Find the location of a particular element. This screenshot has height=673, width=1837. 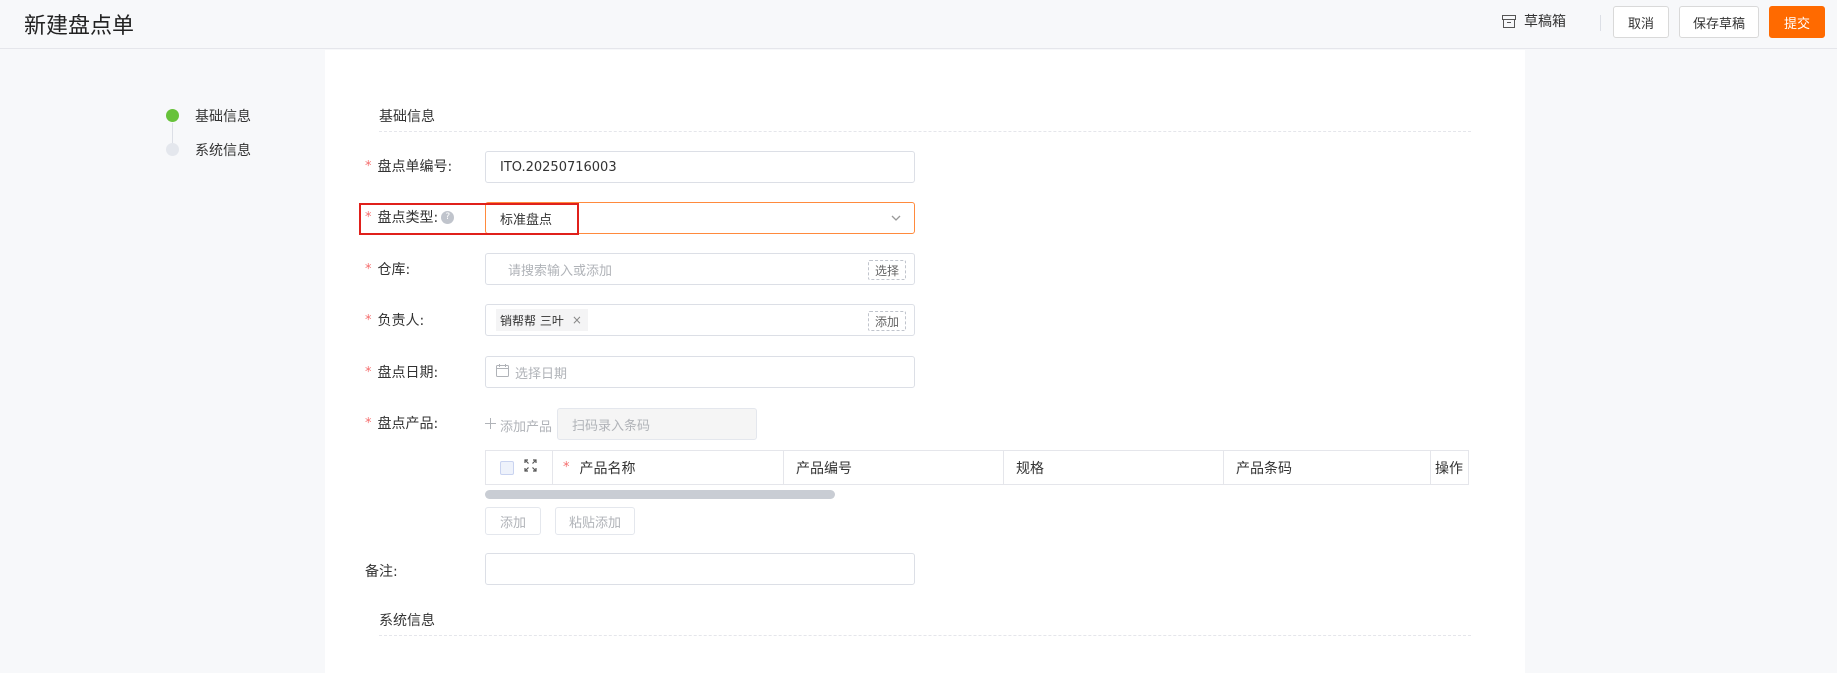

owner-add-button: 添加 is located at coordinates (886, 321).